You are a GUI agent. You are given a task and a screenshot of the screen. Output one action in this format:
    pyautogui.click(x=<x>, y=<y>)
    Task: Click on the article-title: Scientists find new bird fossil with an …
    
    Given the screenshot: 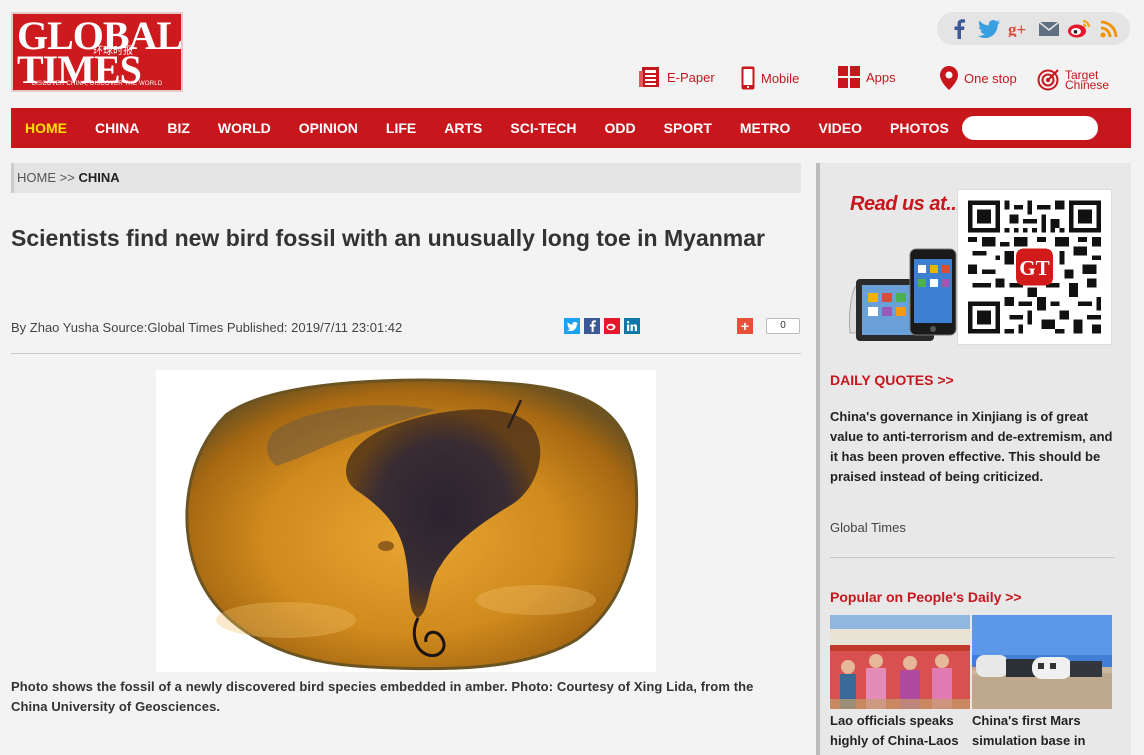 What is the action you would take?
    pyautogui.click(x=388, y=238)
    